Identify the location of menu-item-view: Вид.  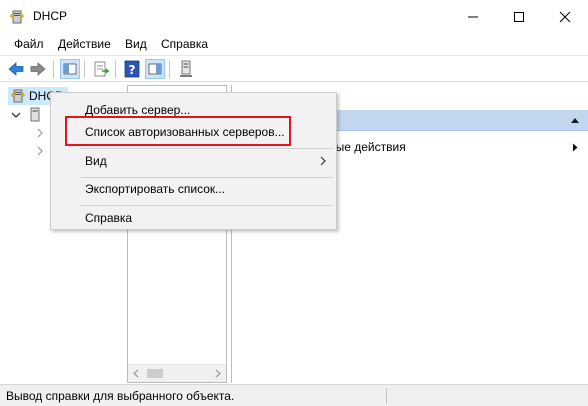
(193, 161).